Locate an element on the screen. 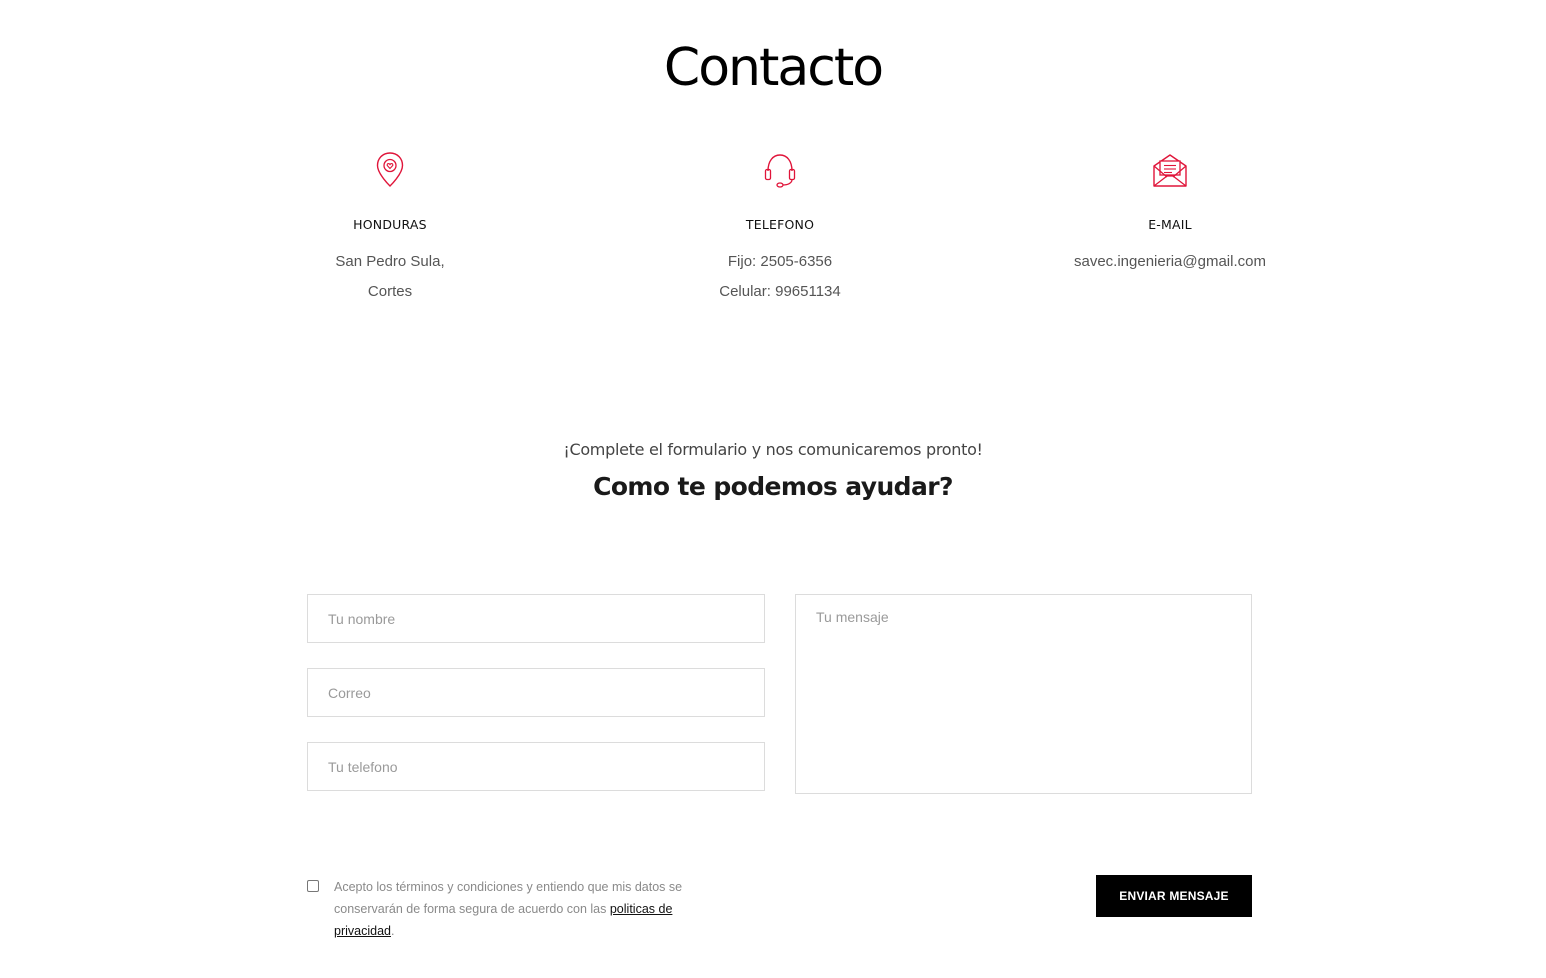 Image resolution: width=1546 pixels, height=978 pixels. contact-location-heading: HONDURAS is located at coordinates (390, 224).